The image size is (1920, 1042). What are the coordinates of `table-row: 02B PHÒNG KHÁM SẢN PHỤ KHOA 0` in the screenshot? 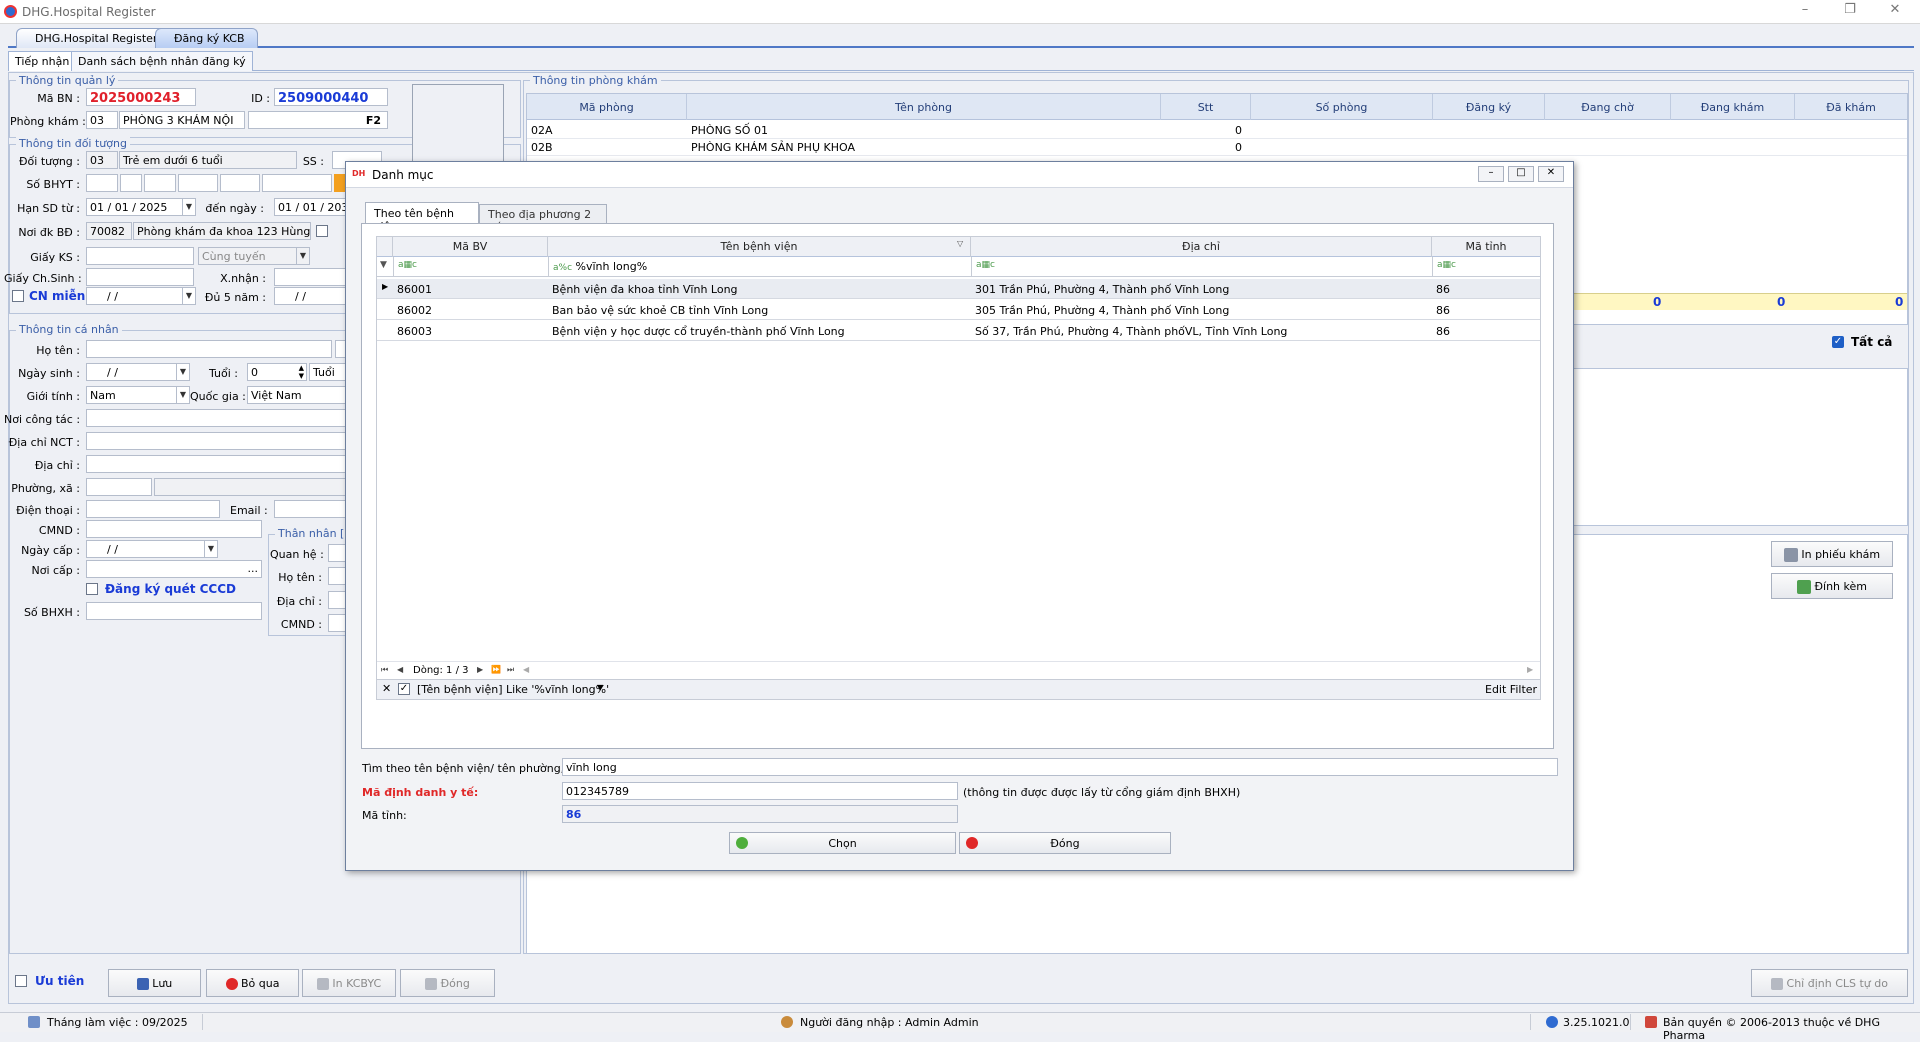 It's located at (1217, 147).